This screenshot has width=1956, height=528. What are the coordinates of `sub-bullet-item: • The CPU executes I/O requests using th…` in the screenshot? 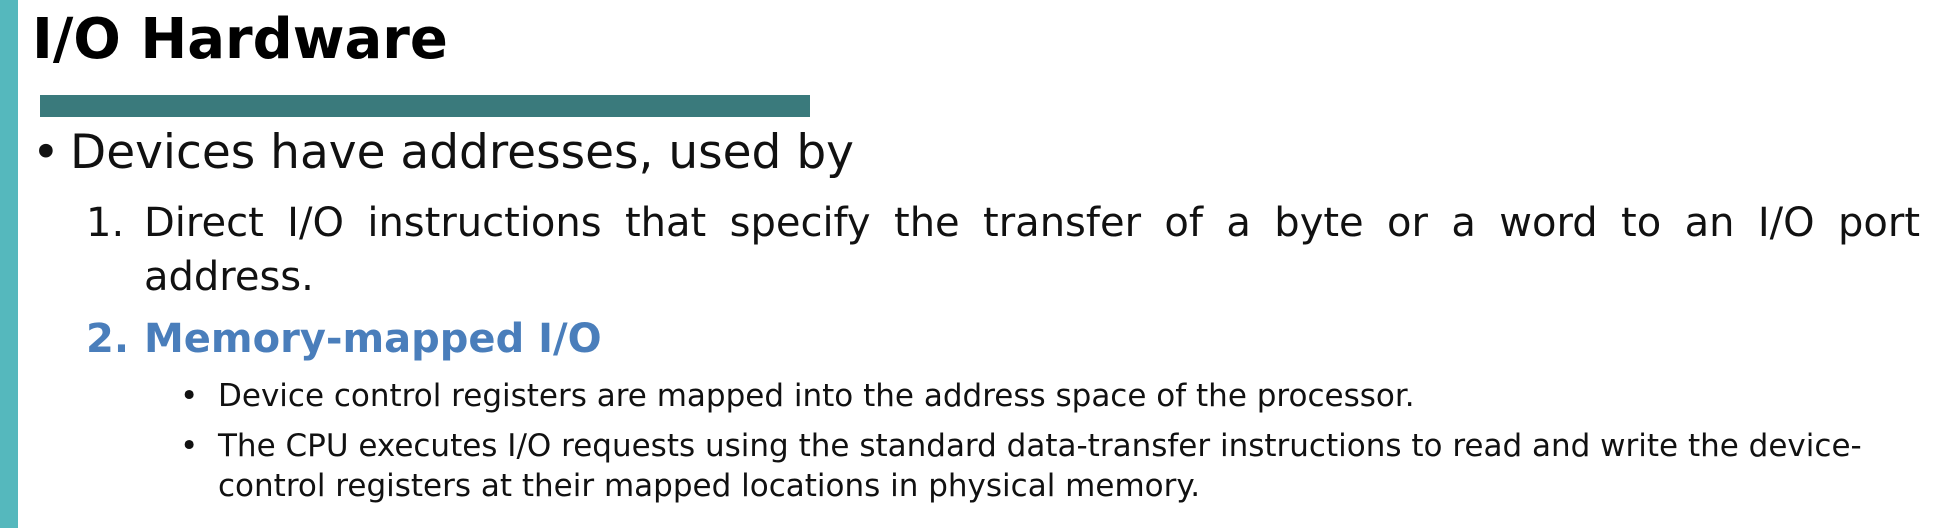 It's located at (1050, 466).